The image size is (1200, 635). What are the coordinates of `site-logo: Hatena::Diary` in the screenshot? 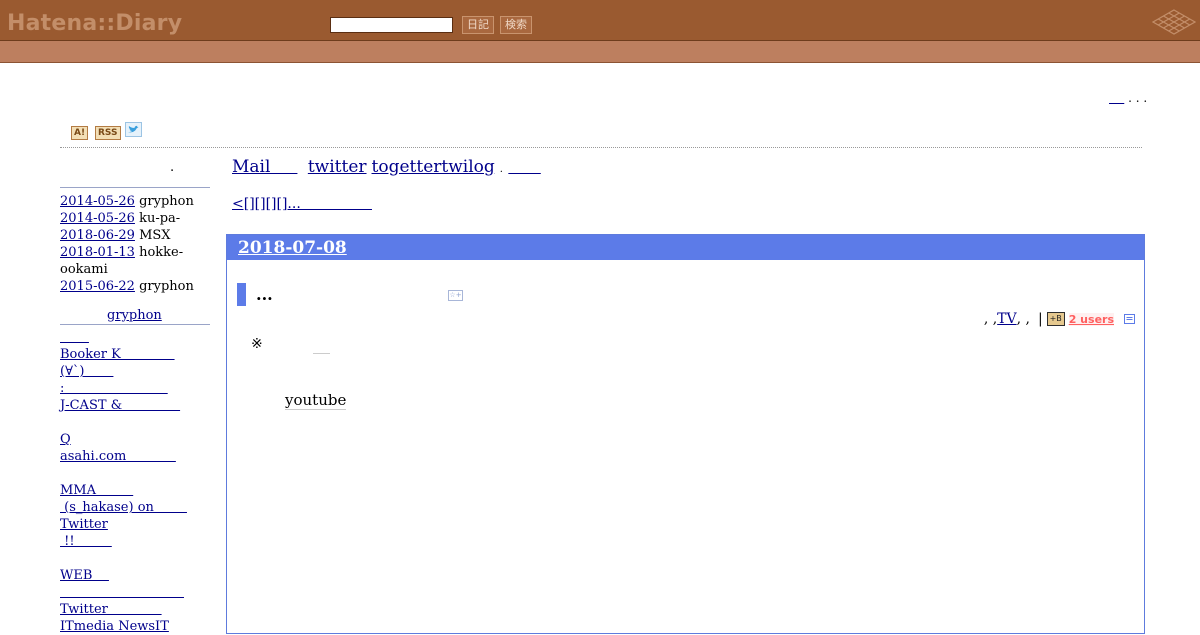 It's located at (94, 23).